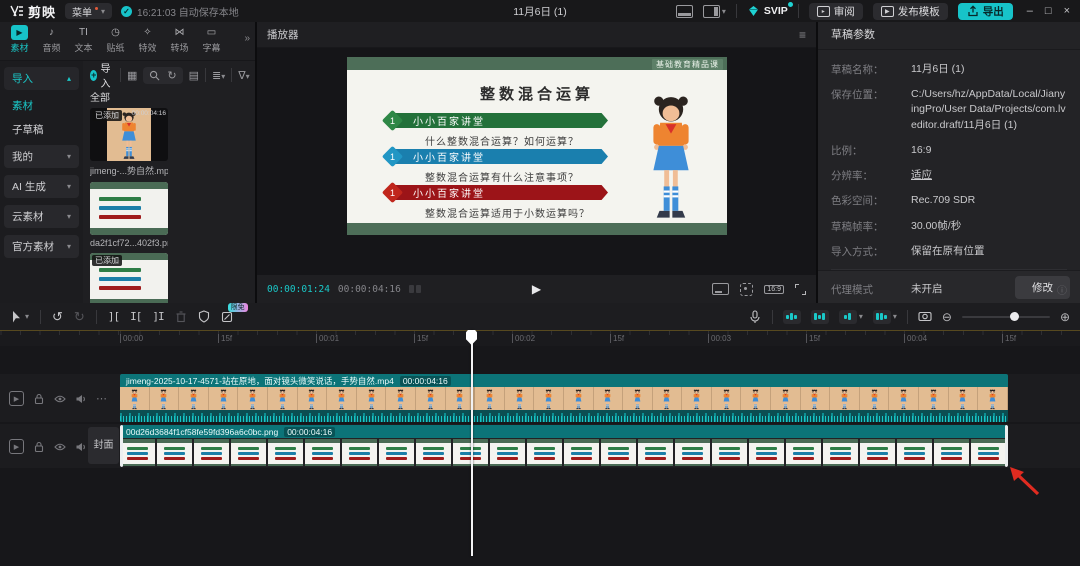 The height and width of the screenshot is (566, 1080). I want to click on sidebar-item-material: 素材, so click(41, 105).